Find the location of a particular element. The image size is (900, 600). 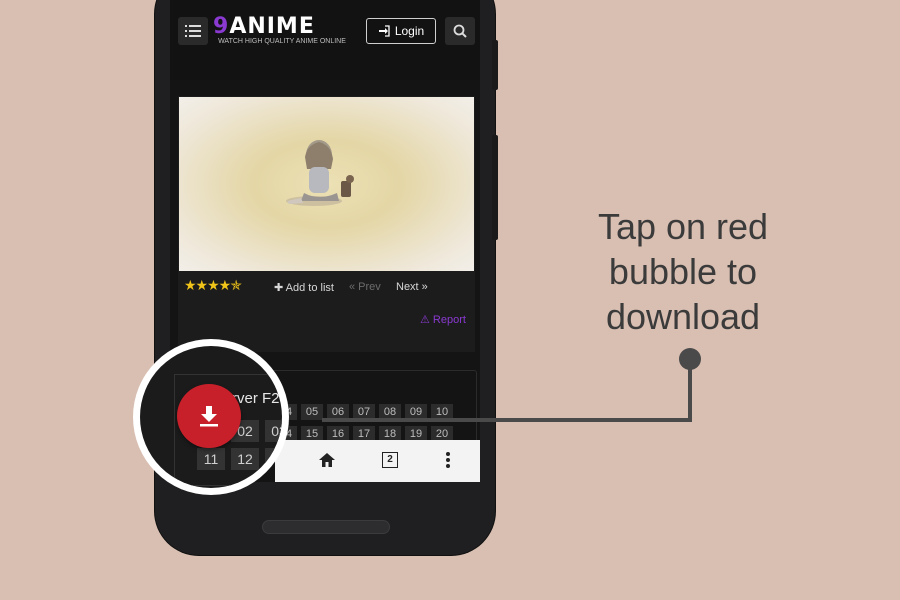

episode-button-large: 13 is located at coordinates (273, 459).